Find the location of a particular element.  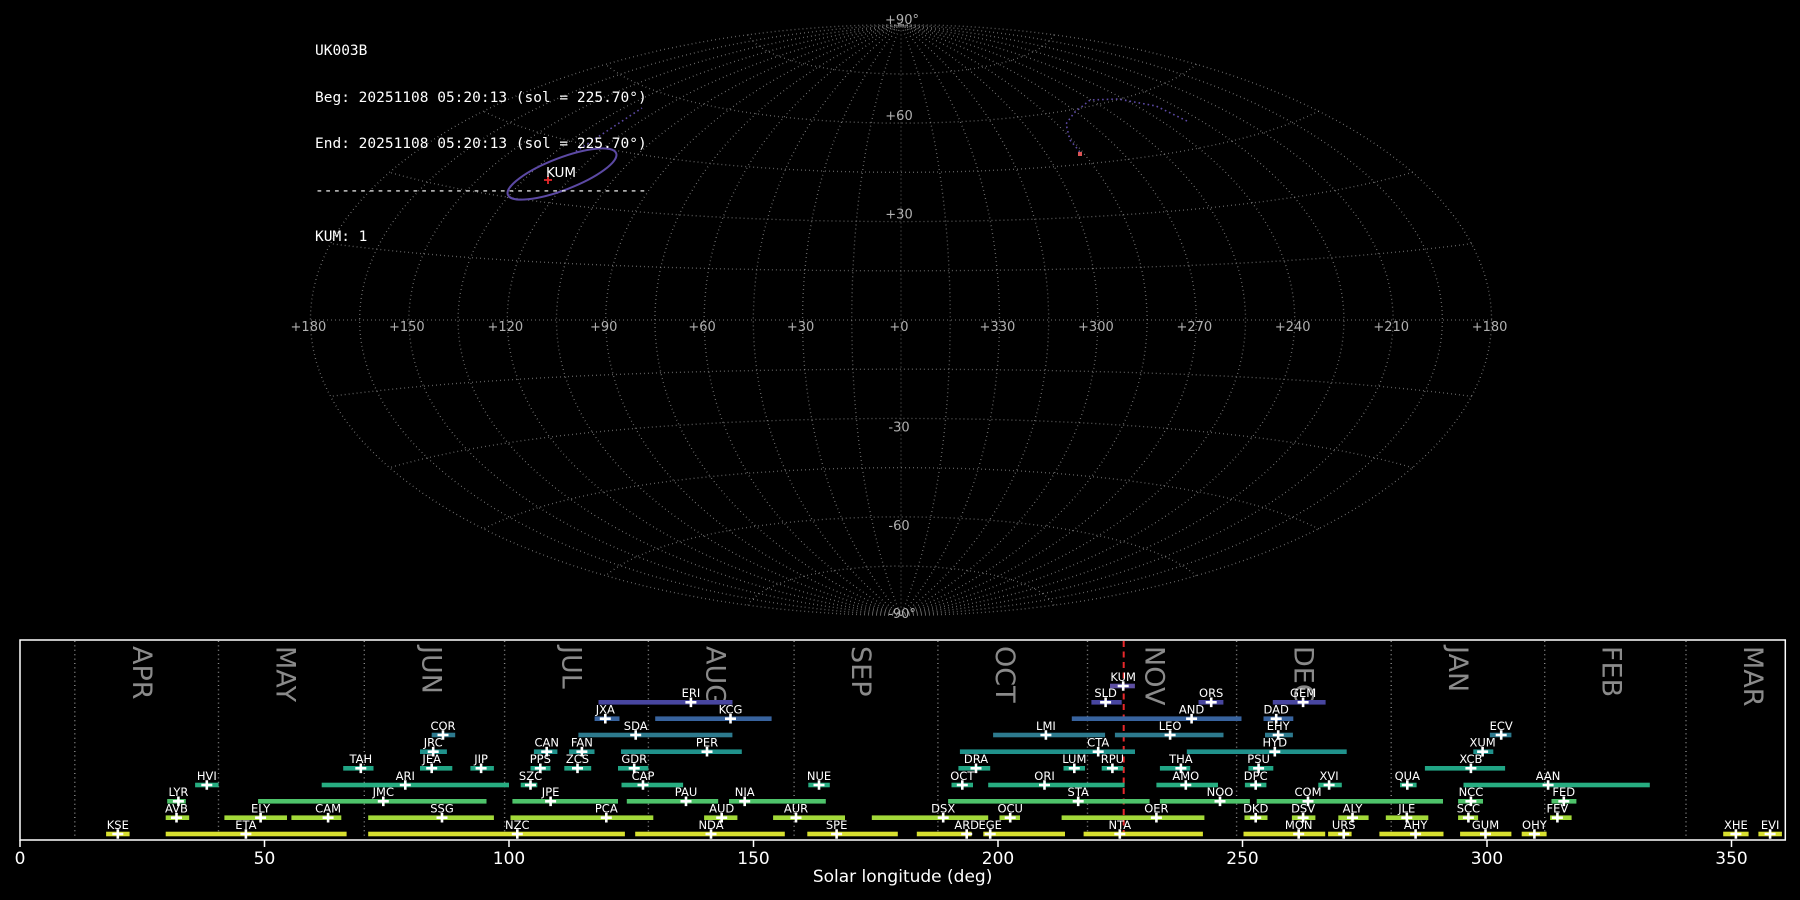

month-label-APR: APR is located at coordinates (141, 673).